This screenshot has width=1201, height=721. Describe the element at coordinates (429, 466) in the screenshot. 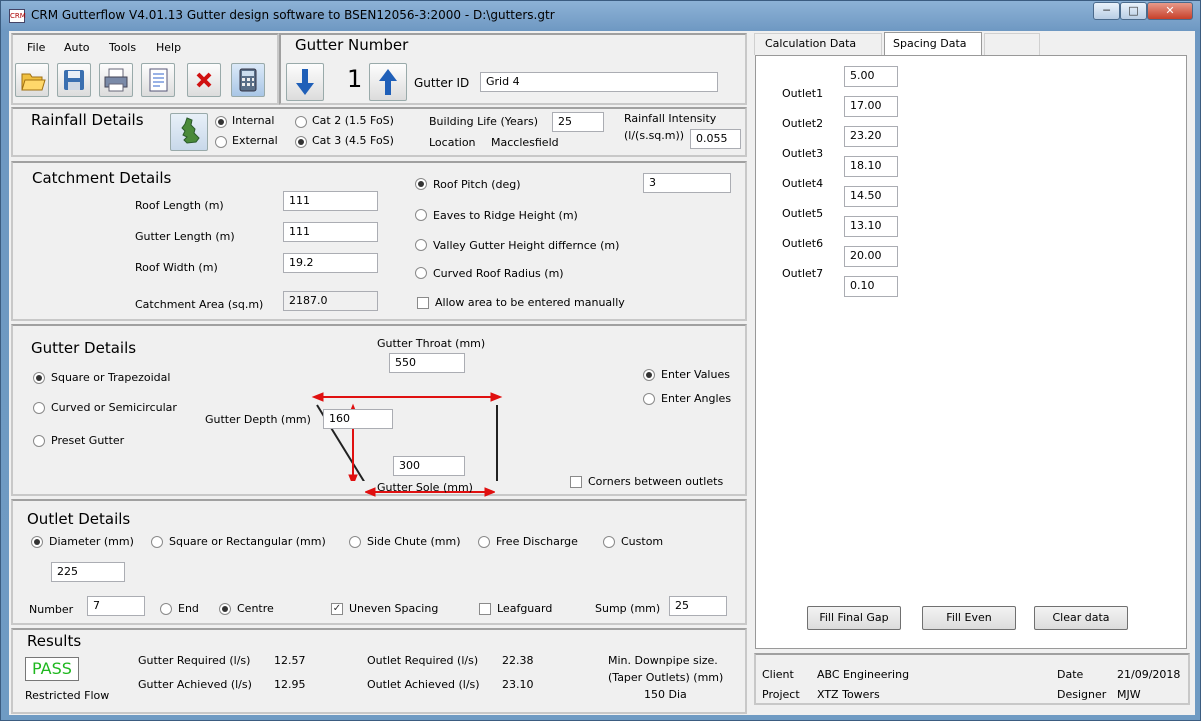

I see `sole-input: 300` at that location.